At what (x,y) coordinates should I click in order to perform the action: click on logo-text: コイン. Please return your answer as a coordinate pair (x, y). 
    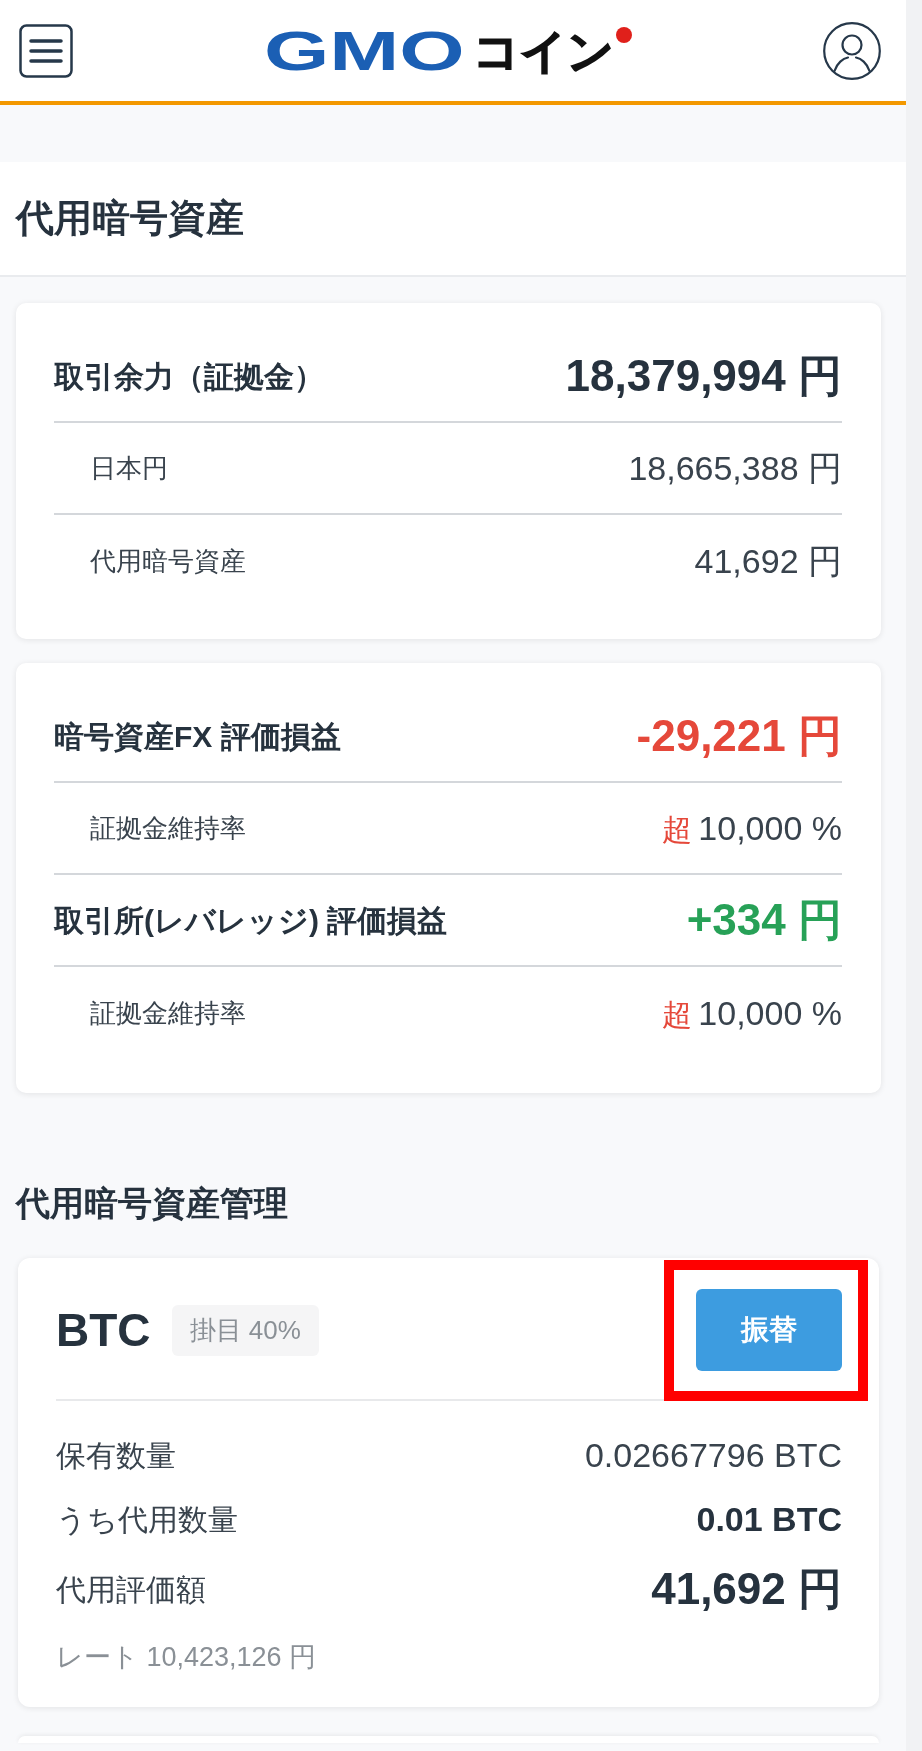
    Looking at the image, I should click on (543, 50).